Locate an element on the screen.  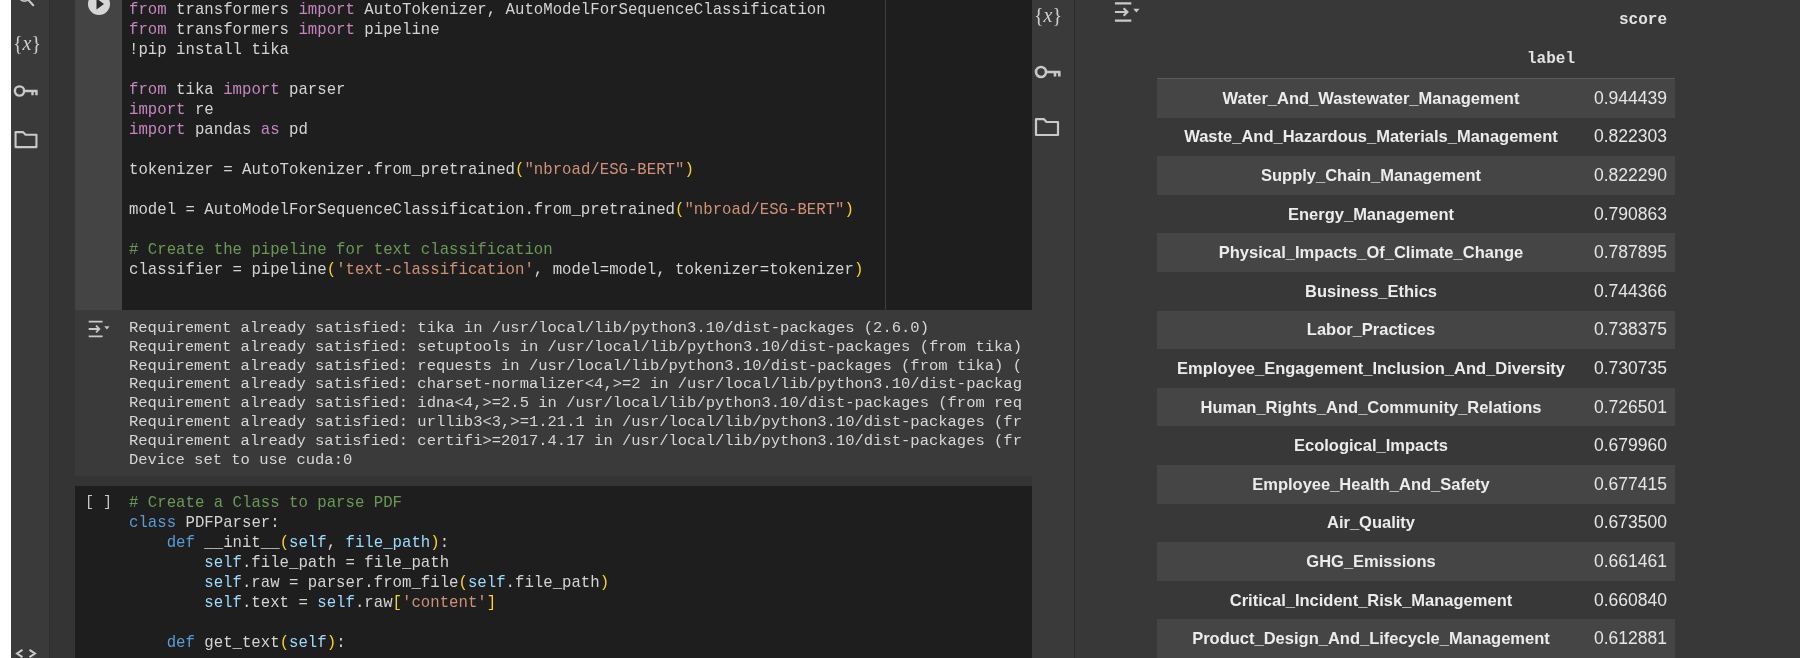
code-line: tokenizer = AutoTokenizer.from_pretrained("nbroad/ESG-BERT") is located at coordinates (411, 170).